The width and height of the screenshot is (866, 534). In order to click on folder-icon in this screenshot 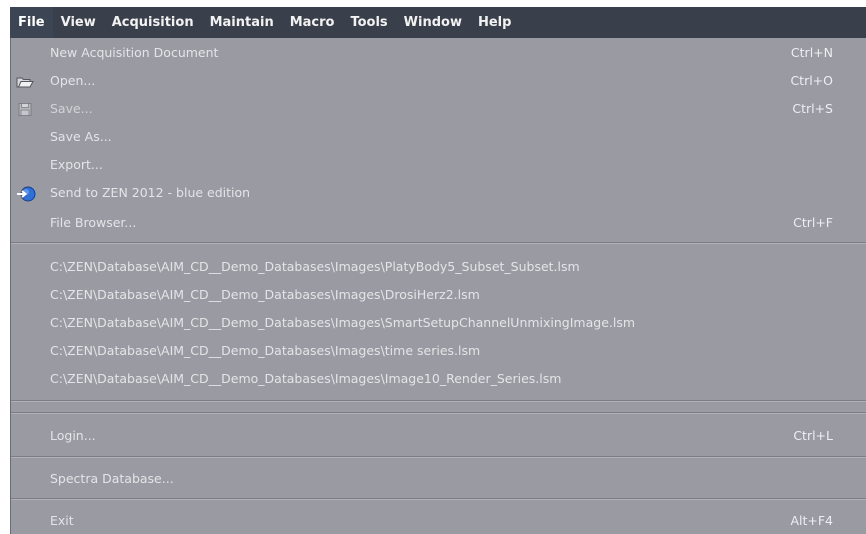, I will do `click(25, 81)`.